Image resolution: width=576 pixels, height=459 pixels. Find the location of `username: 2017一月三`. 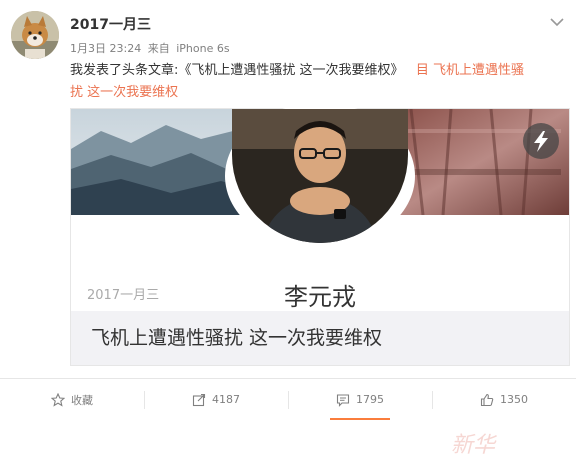

username: 2017一月三 is located at coordinates (110, 24).